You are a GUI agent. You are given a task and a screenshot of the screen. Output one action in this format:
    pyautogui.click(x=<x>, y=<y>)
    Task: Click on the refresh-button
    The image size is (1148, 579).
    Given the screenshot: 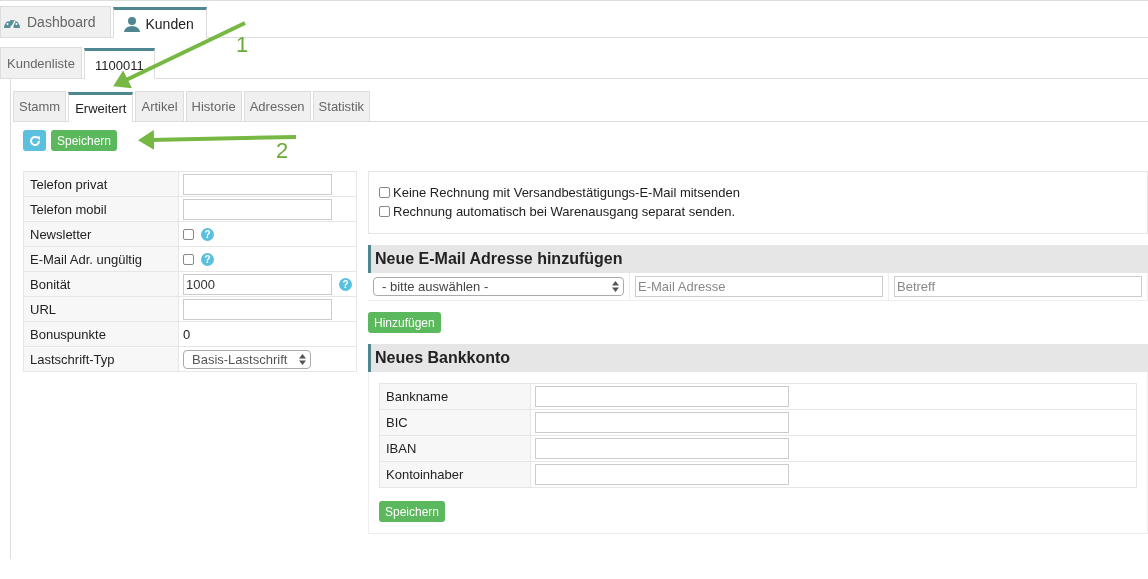 What is the action you would take?
    pyautogui.click(x=34, y=140)
    